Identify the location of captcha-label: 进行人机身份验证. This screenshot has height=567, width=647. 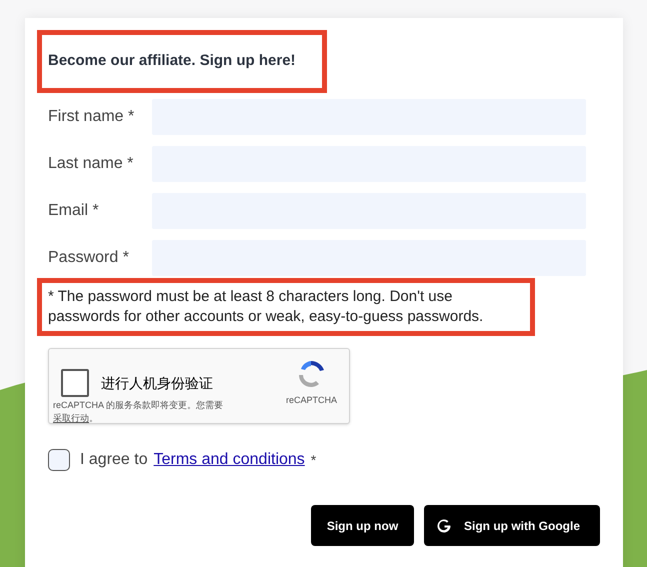
(157, 383).